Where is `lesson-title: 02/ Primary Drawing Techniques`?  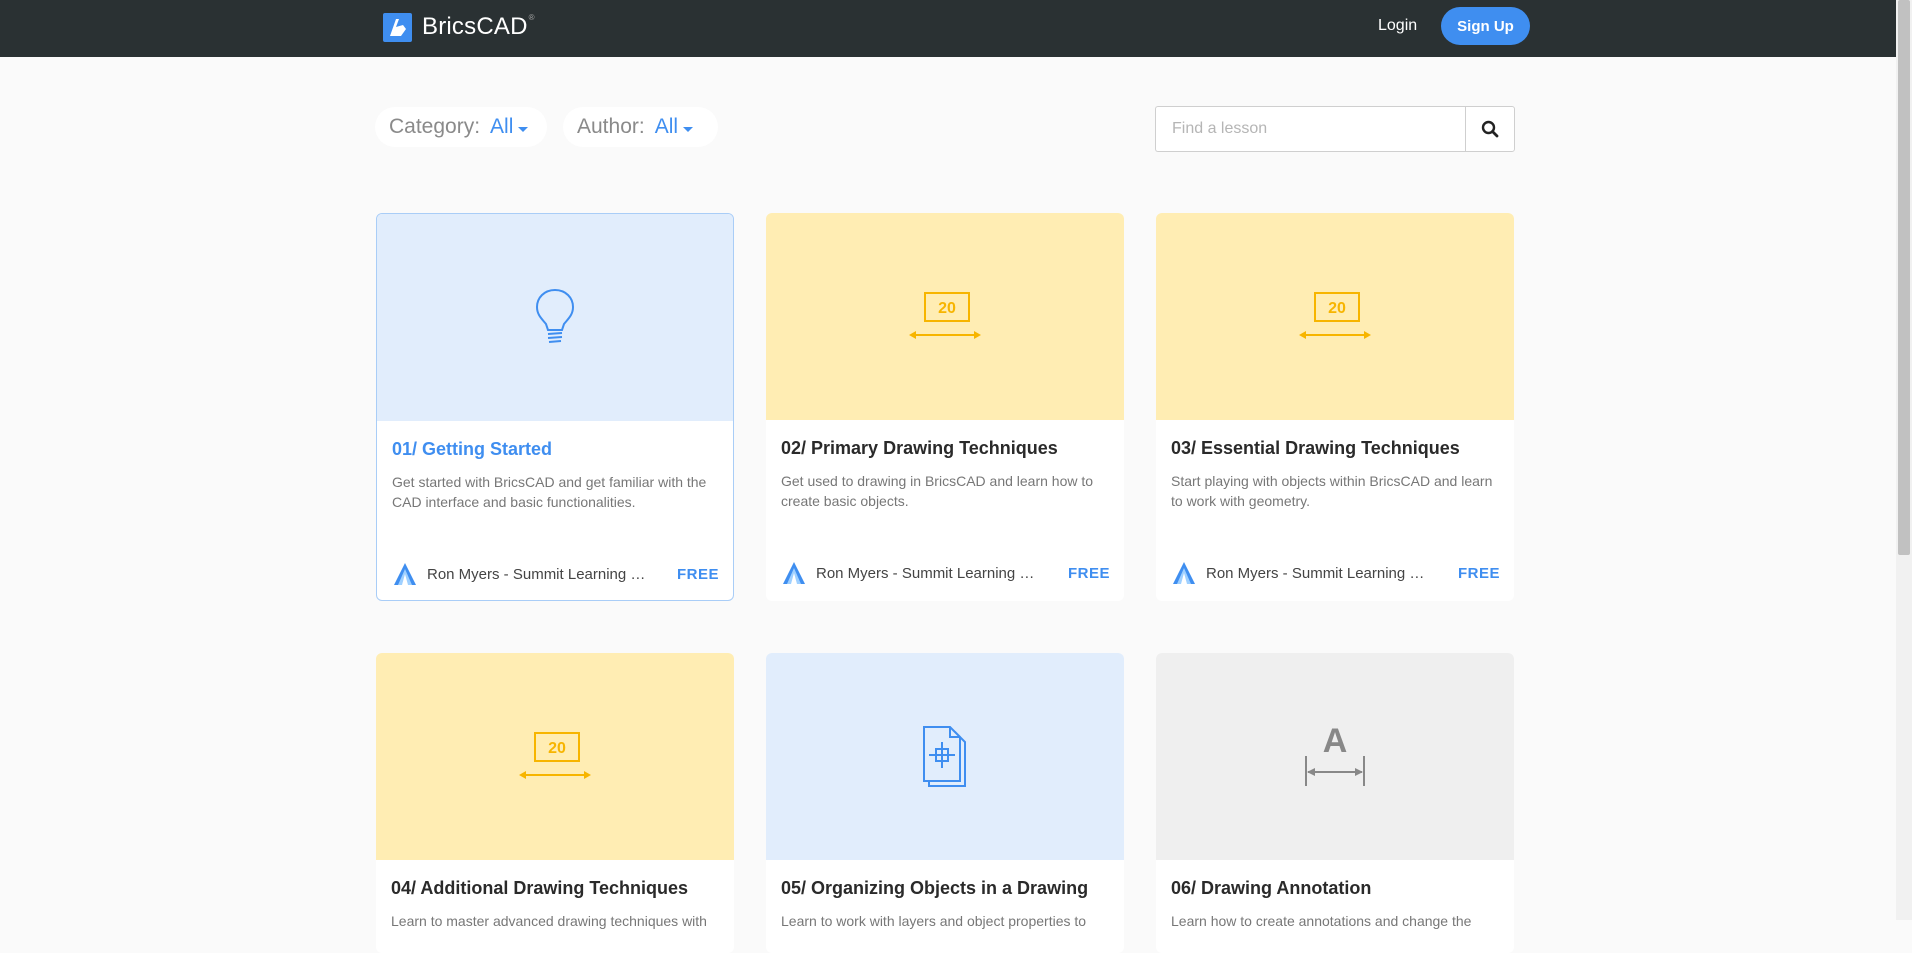
lesson-title: 02/ Primary Drawing Techniques is located at coordinates (945, 448).